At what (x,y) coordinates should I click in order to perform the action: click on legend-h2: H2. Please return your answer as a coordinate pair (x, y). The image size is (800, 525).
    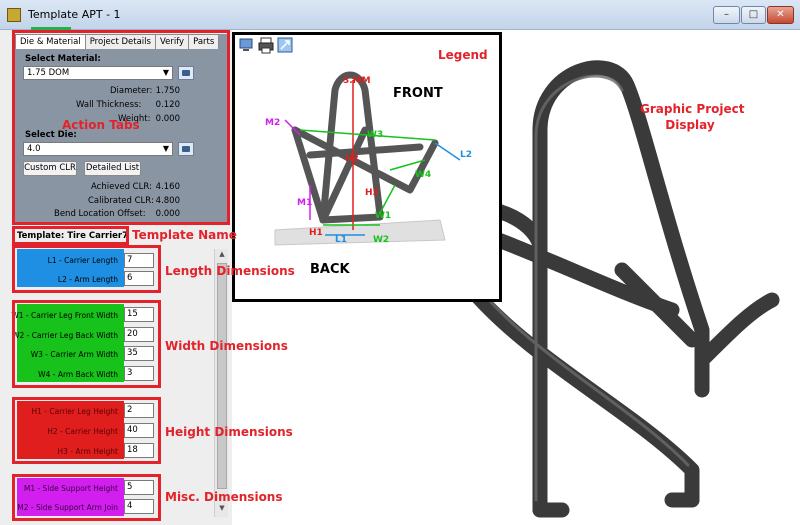
    Looking at the image, I should click on (352, 159).